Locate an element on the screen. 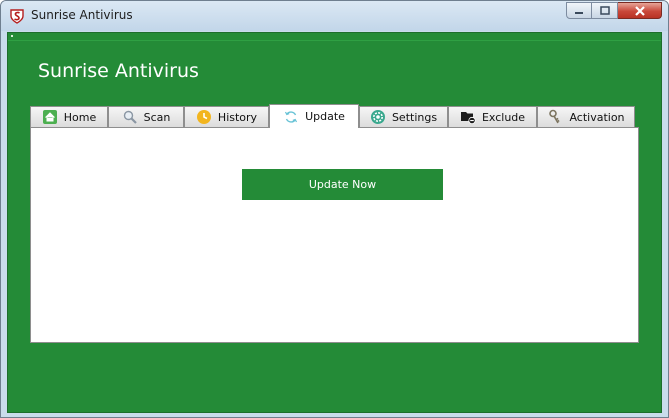  close-icon is located at coordinates (639, 10).